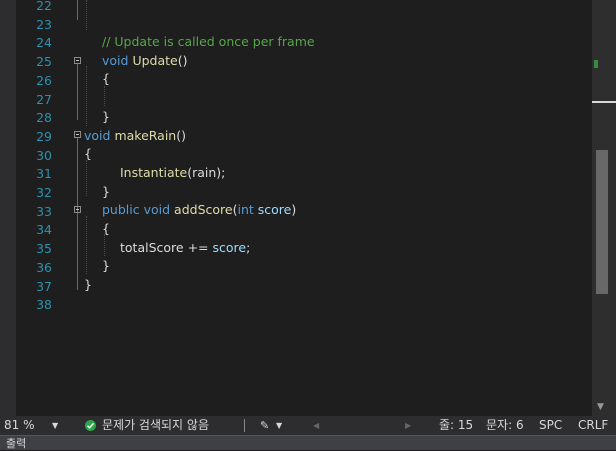 The height and width of the screenshot is (451, 616). What do you see at coordinates (208, 41) in the screenshot?
I see `code-comment: // Update is called once per frame` at bounding box center [208, 41].